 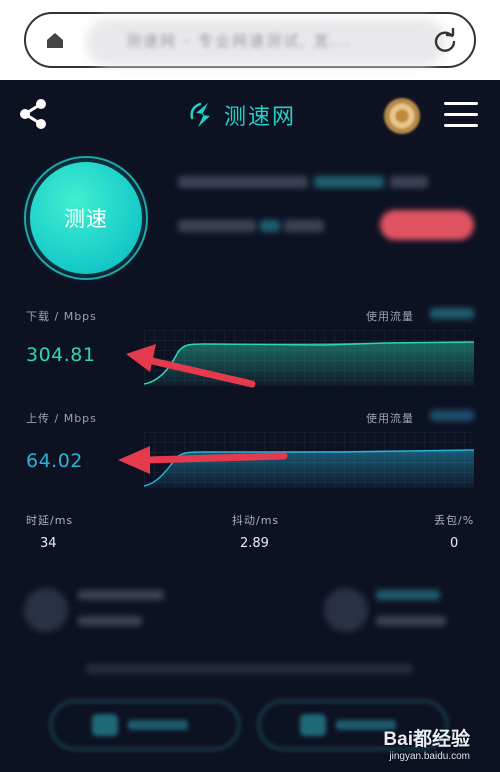 I want to click on brand: 测速网, so click(x=242, y=115).